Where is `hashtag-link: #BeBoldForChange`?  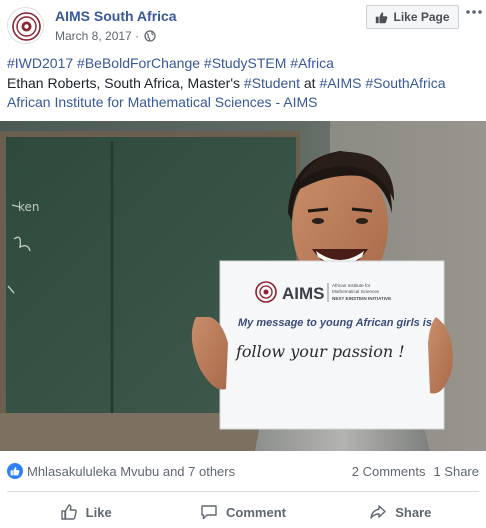
hashtag-link: #BeBoldForChange is located at coordinates (138, 63).